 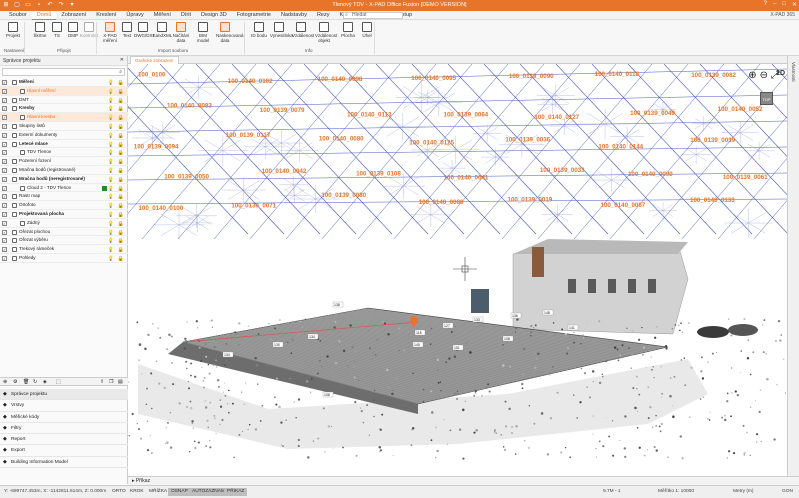 What do you see at coordinates (208, 492) in the screenshot?
I see `status-toggle-autozaznam: AUTOZAZNAM` at bounding box center [208, 492].